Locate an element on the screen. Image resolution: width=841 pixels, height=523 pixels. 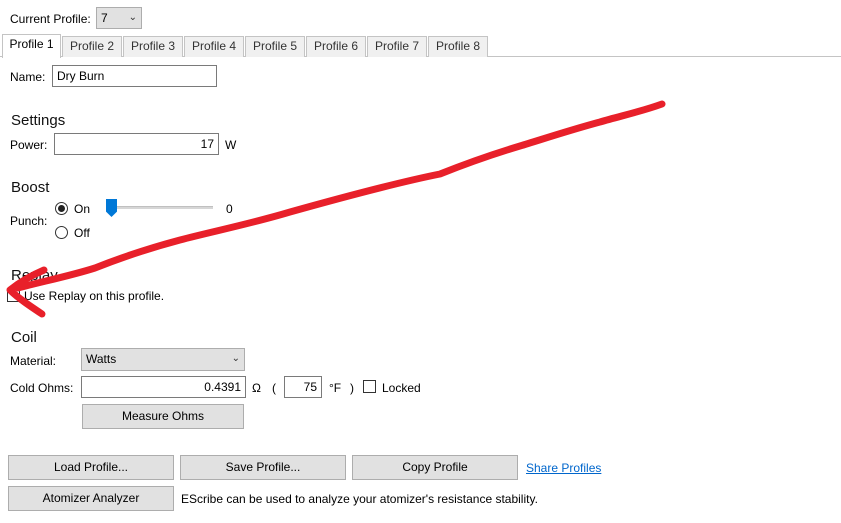
current-profile-value: 7 is located at coordinates (104, 18).